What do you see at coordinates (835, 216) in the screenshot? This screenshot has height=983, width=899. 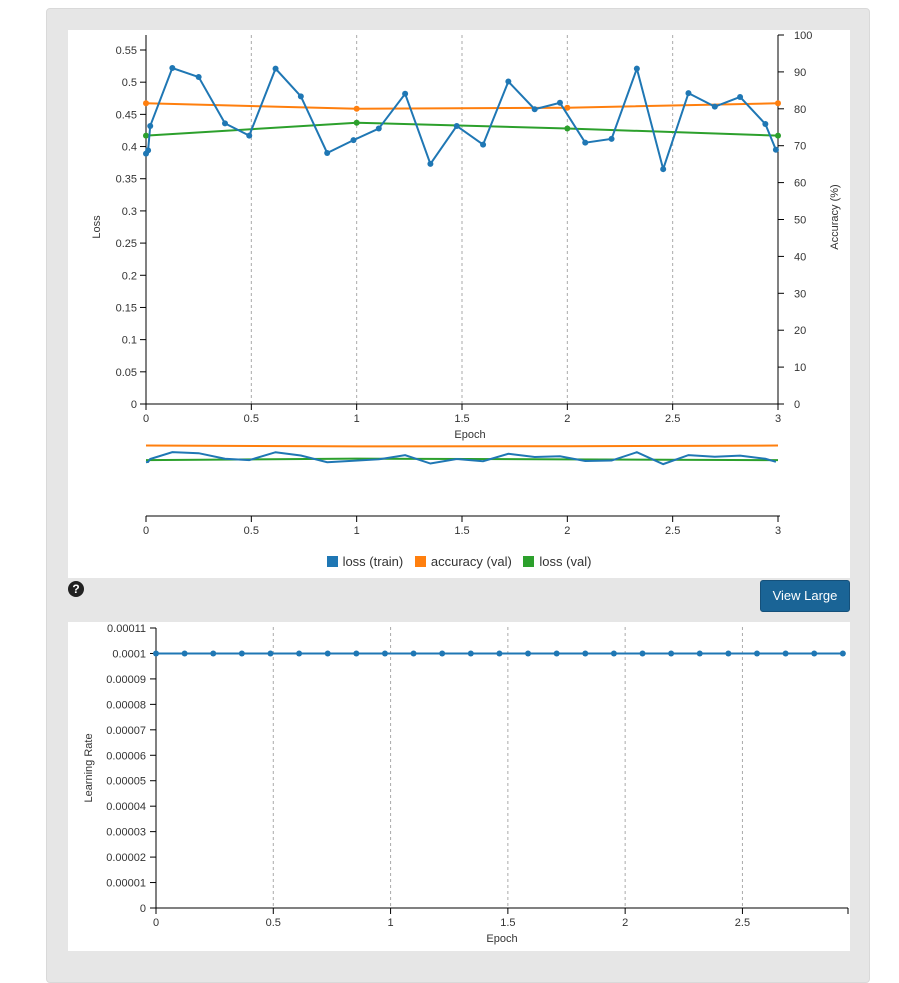 I see `y2-axis-title: Accuracy (%)` at bounding box center [835, 216].